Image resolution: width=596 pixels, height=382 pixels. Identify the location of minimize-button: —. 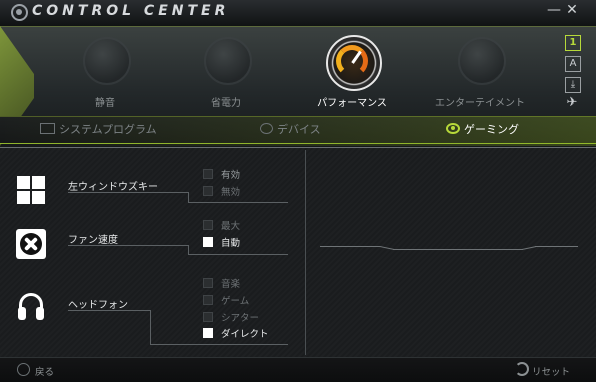
(554, 10).